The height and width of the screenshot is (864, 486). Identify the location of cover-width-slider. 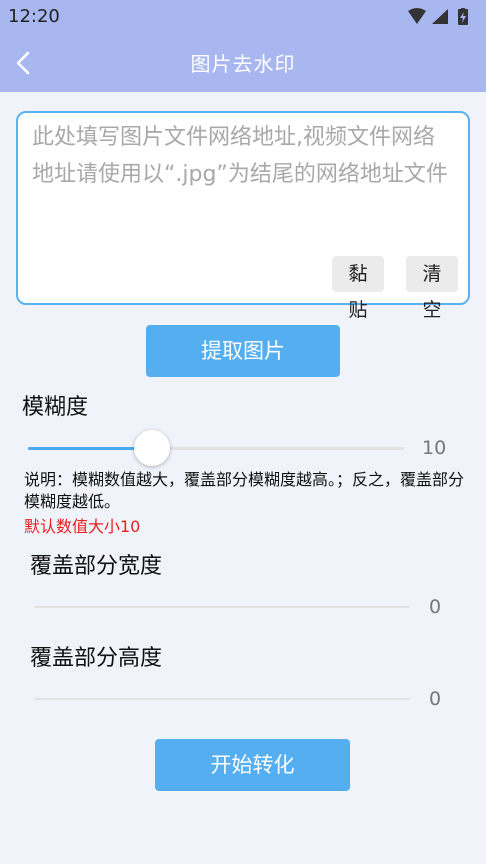
(222, 607).